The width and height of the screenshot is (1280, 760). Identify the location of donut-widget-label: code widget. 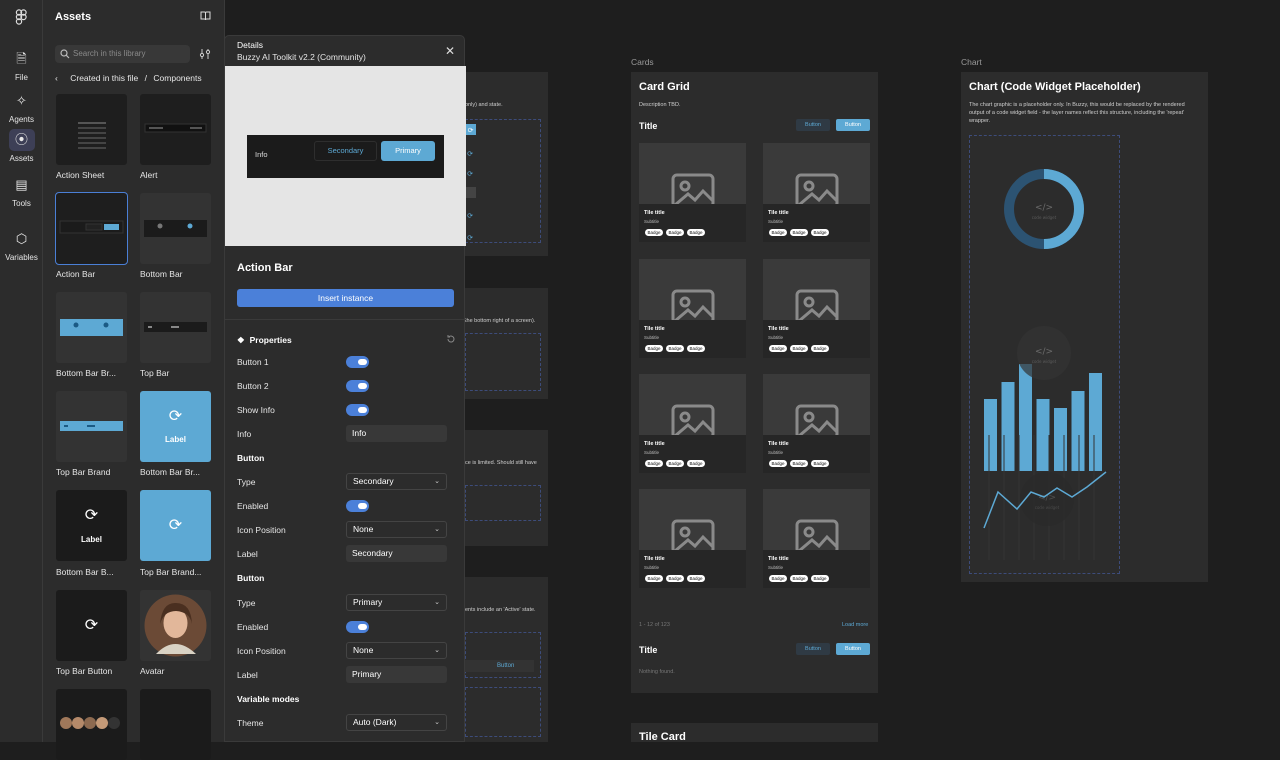
(1044, 217).